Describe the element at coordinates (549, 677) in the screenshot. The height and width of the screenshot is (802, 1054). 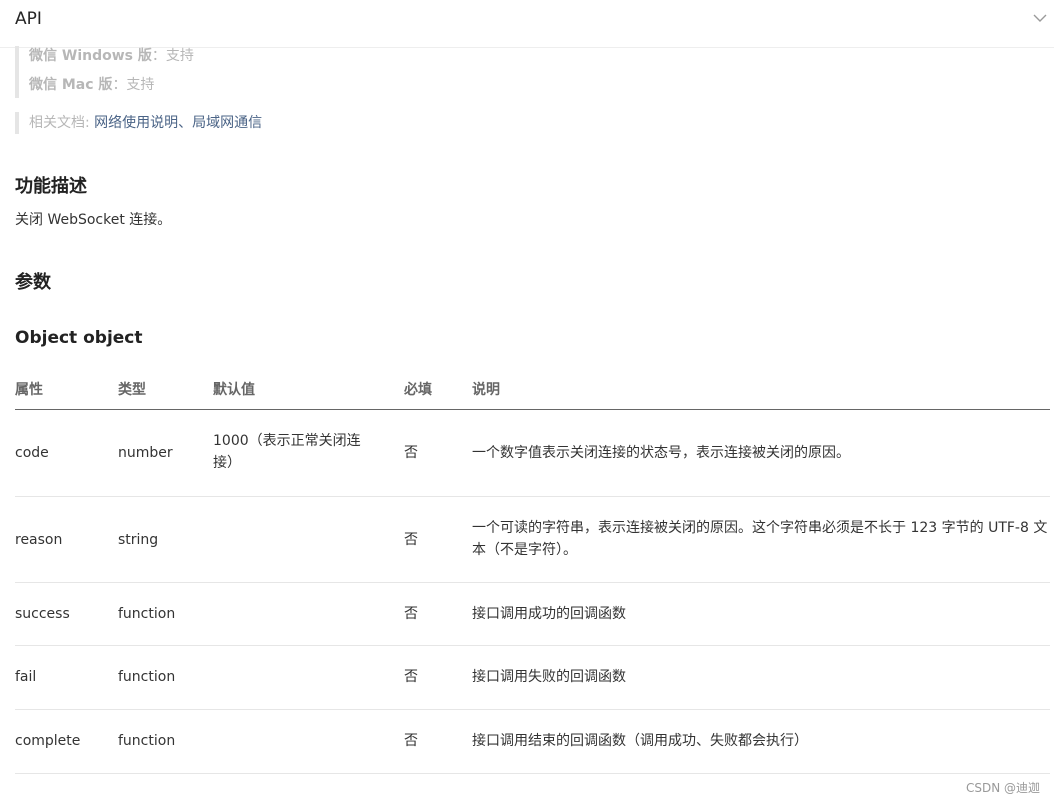
I see `cell-description: 接口调用失败的回调函数` at that location.